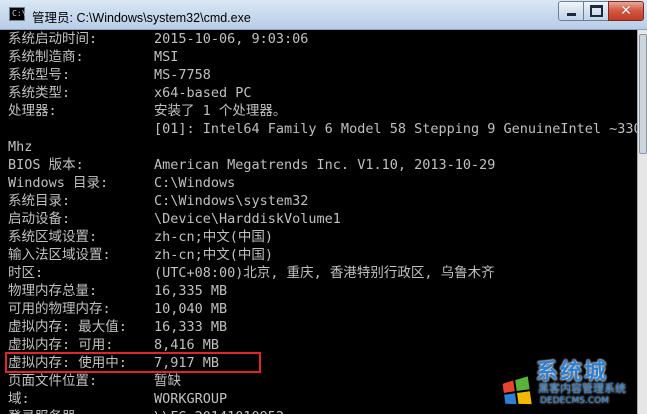  Describe the element at coordinates (133, 362) in the screenshot. I see `highlight-box` at that location.